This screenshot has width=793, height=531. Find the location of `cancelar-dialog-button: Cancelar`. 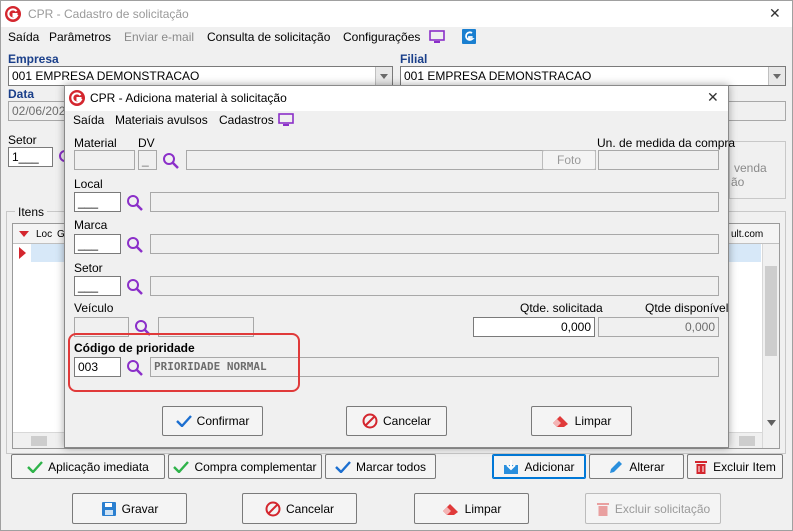

cancelar-dialog-button: Cancelar is located at coordinates (396, 421).